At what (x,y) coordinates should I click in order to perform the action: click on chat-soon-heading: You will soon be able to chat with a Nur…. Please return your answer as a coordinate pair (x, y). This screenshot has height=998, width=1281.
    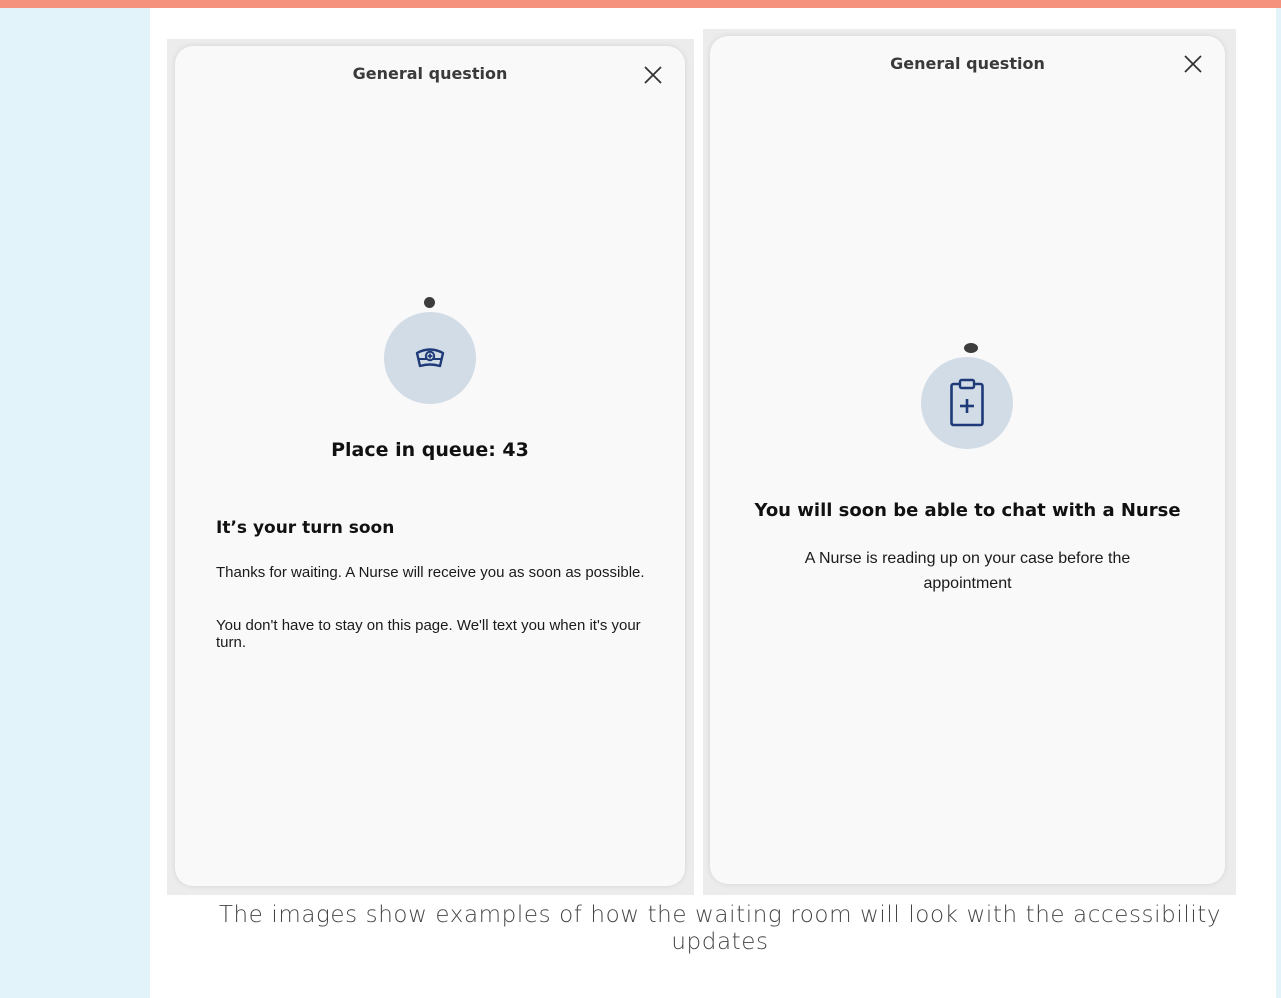
    Looking at the image, I should click on (967, 510).